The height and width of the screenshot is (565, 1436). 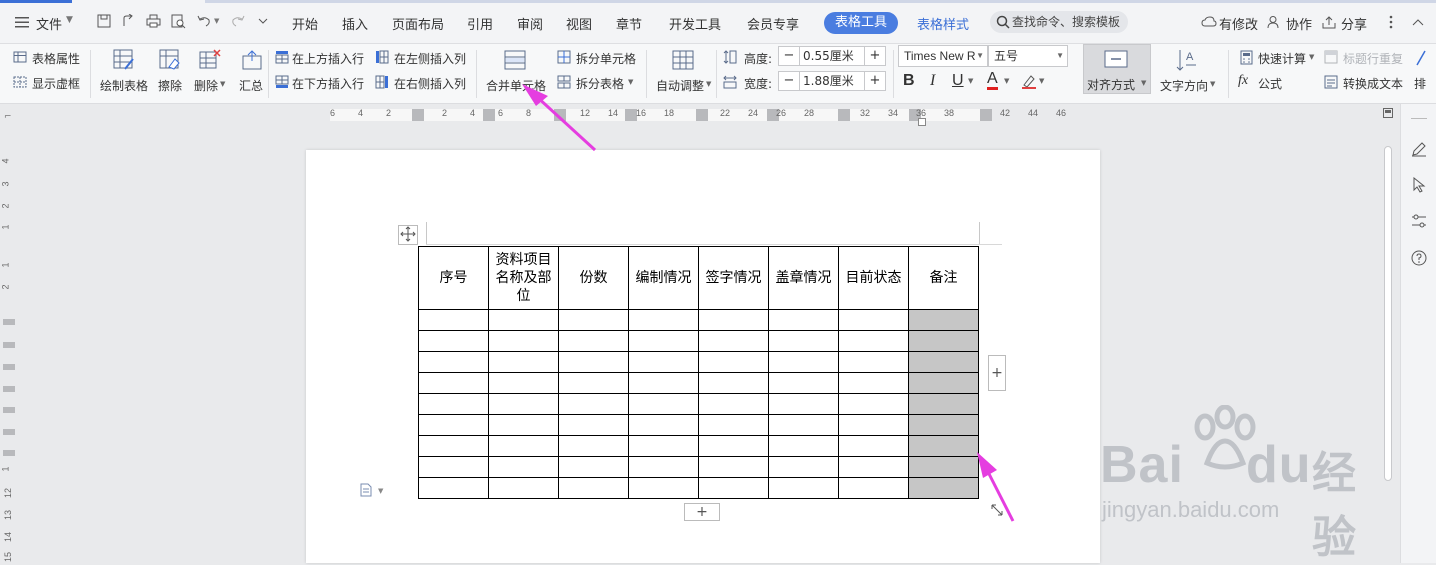 I want to click on scrollbar-thumb, so click(x=1388, y=313).